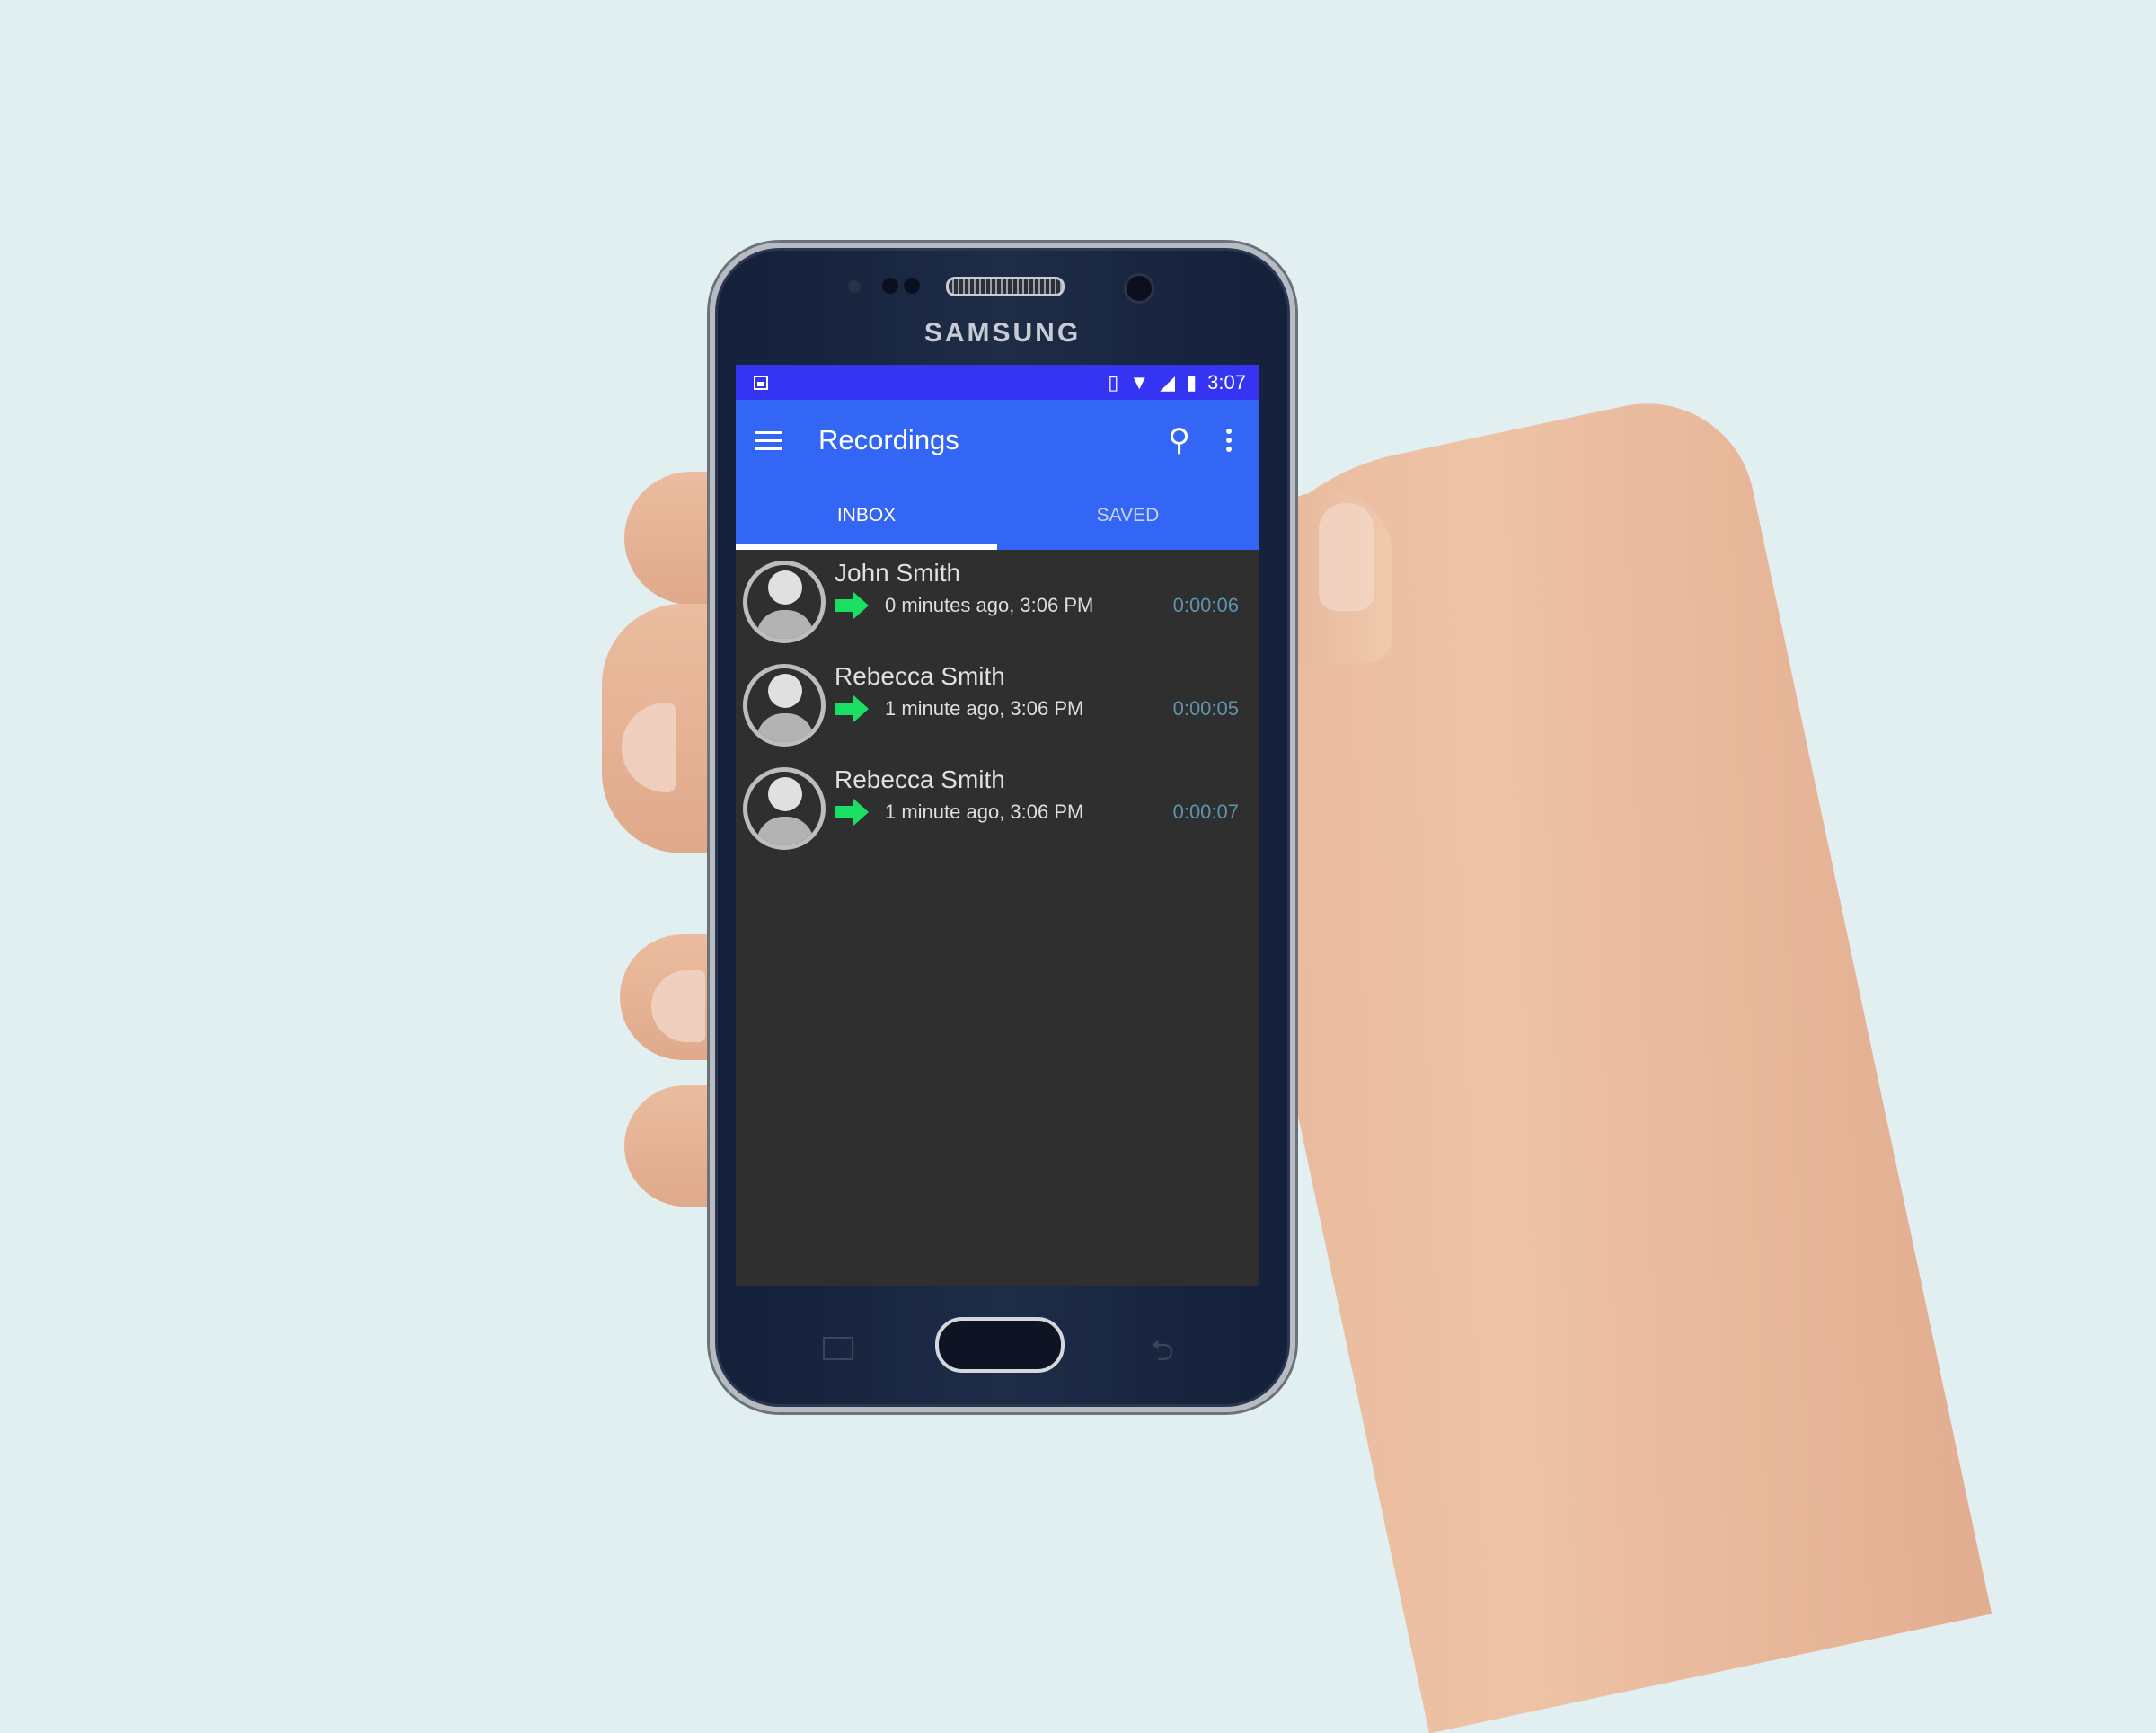 This screenshot has width=2156, height=1733. What do you see at coordinates (1347, 557) in the screenshot?
I see `thumb-nail` at bounding box center [1347, 557].